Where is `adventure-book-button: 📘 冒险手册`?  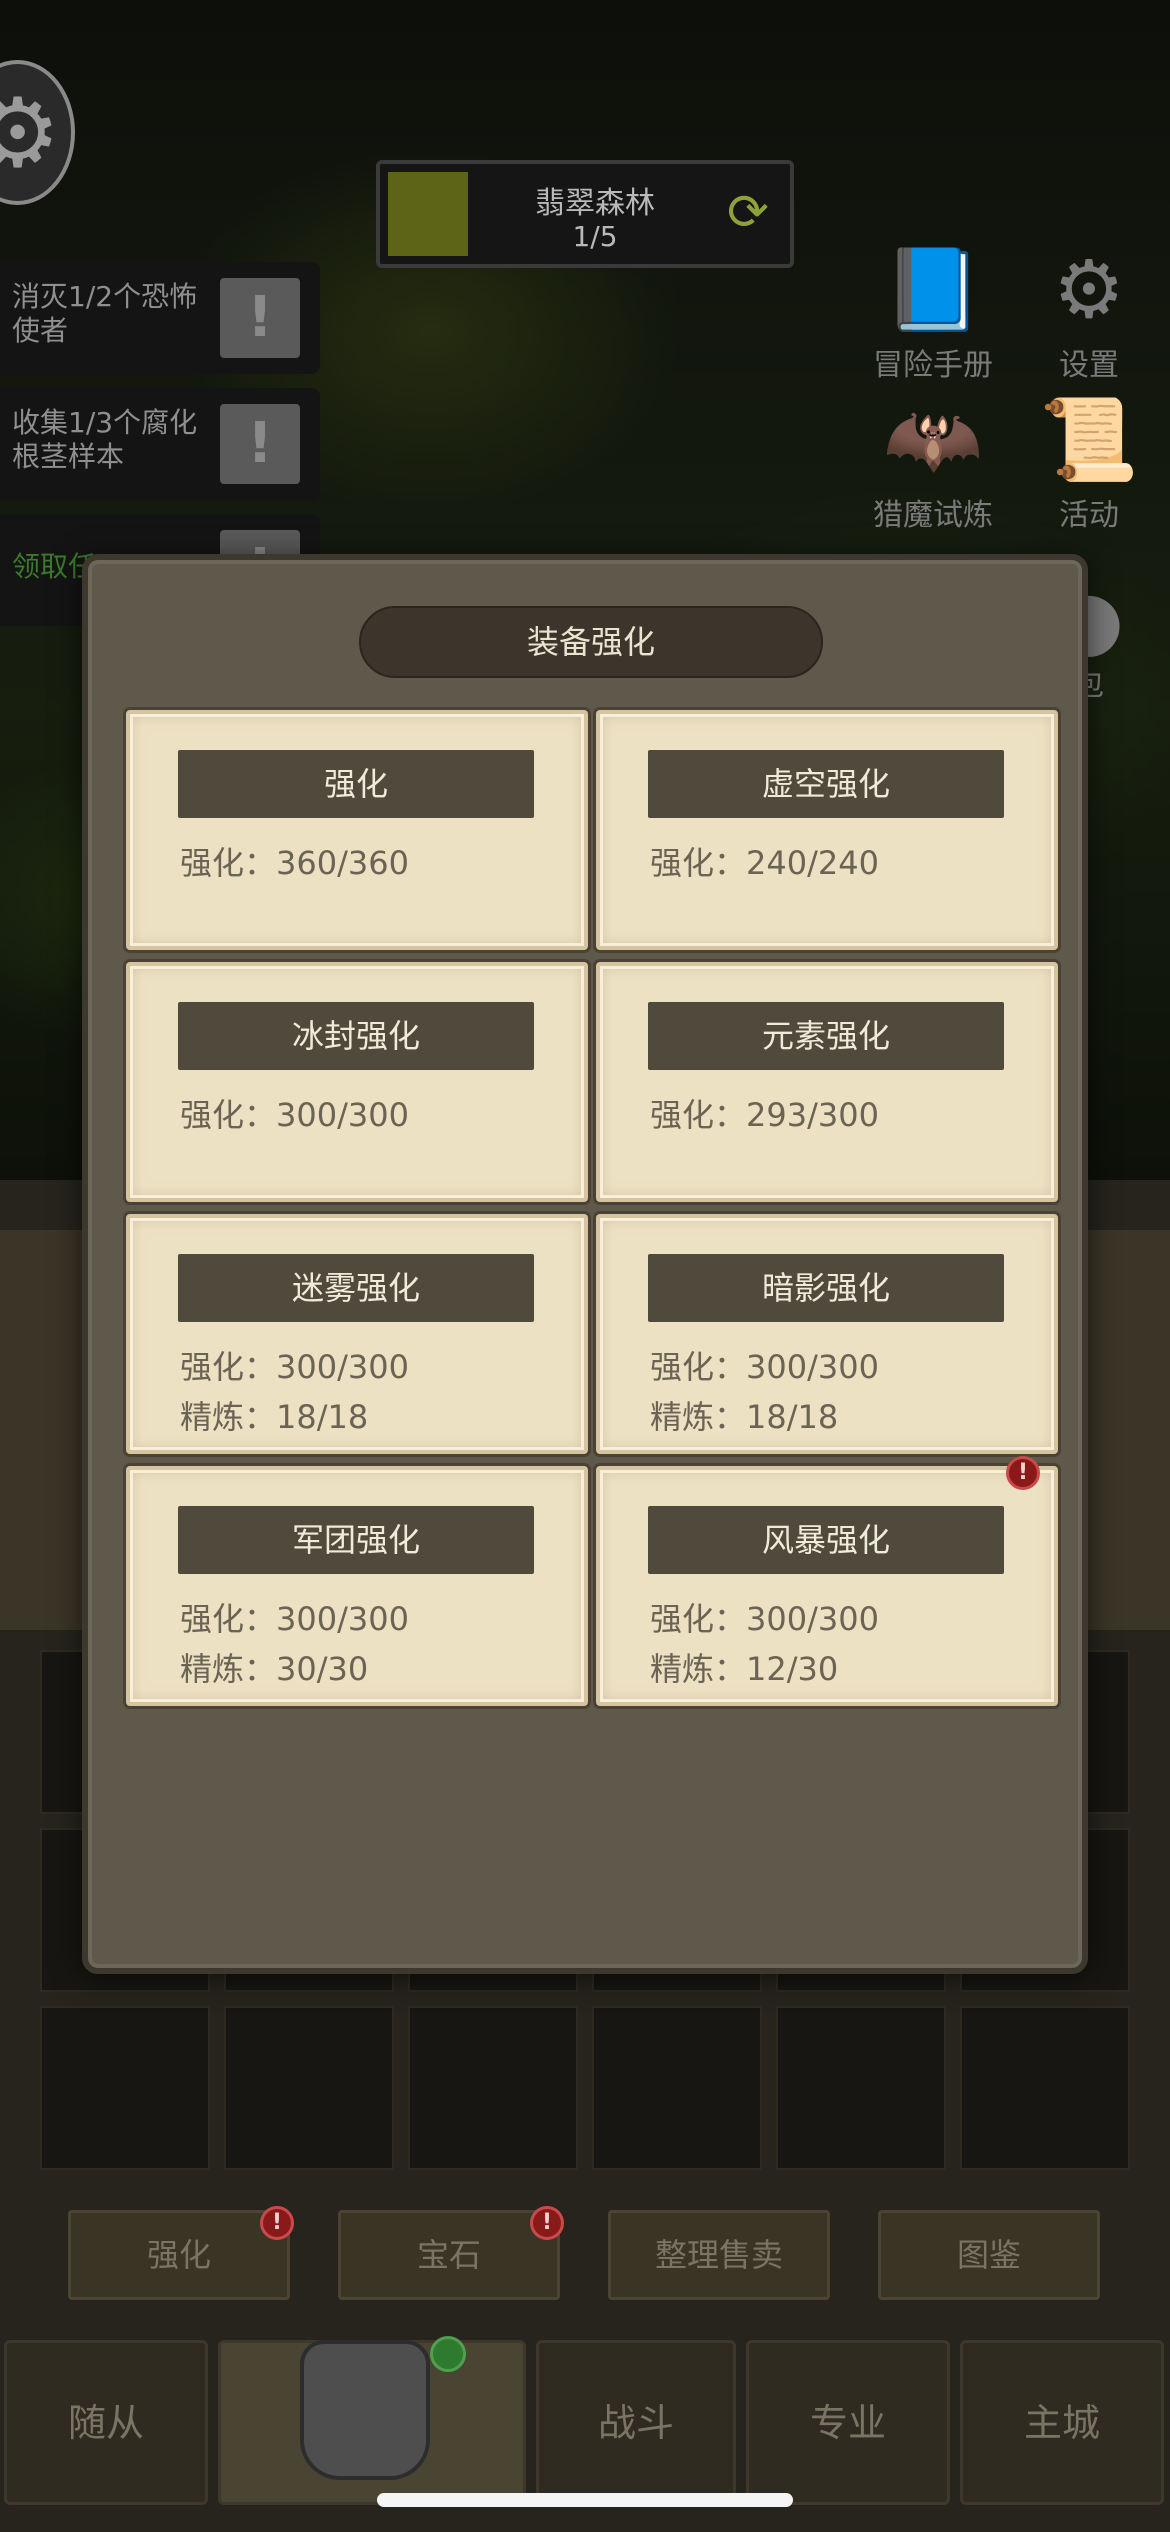 adventure-book-button: 📘 冒险手册 is located at coordinates (933, 312).